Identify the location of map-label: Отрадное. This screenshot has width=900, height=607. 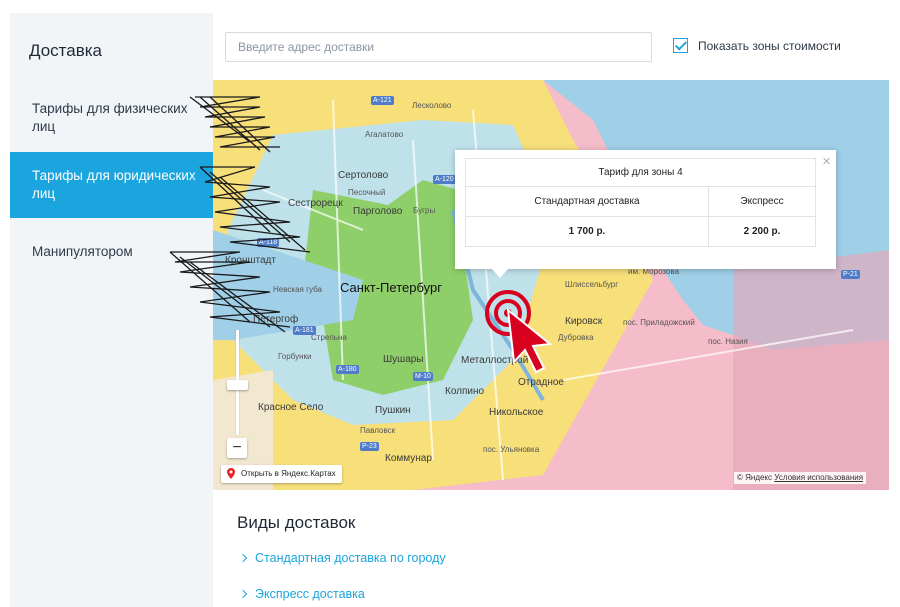
(541, 382).